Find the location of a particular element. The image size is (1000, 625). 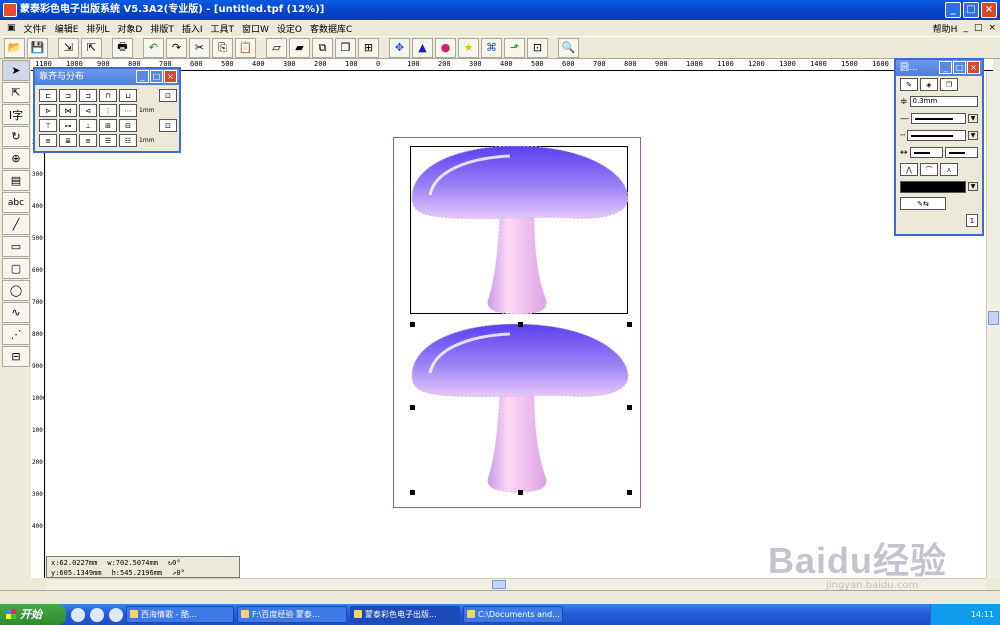

backward-icon: ❐ is located at coordinates (345, 47).